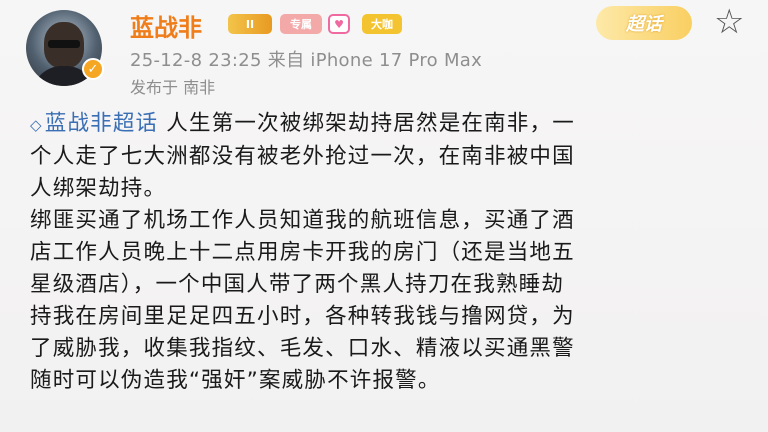 The width and height of the screenshot is (768, 432). What do you see at coordinates (306, 60) in the screenshot?
I see `post-time-device: 25-12-8 23:25 来自 iPhone 17 Pro Max` at bounding box center [306, 60].